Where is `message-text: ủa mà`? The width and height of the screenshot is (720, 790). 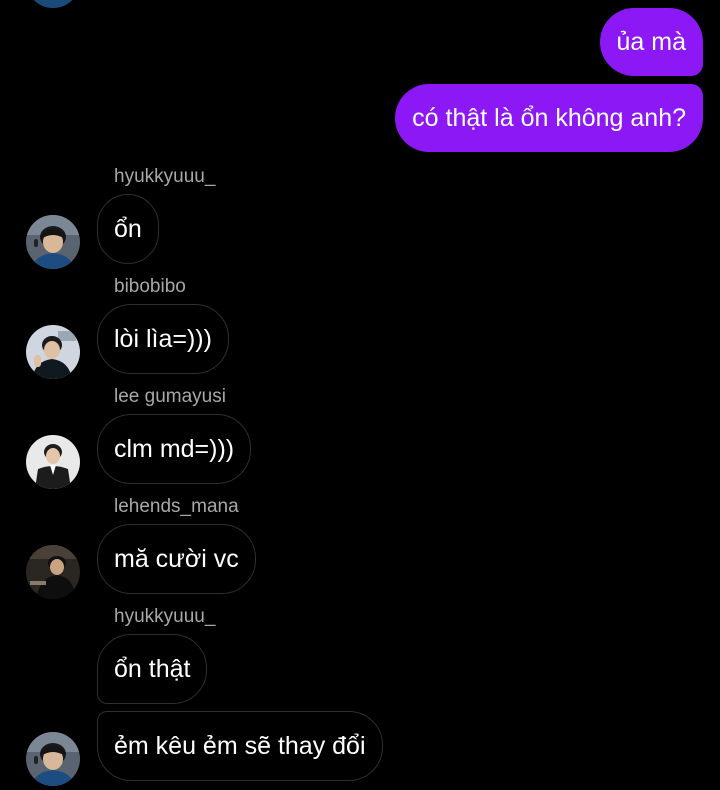
message-text: ủa mà is located at coordinates (651, 42).